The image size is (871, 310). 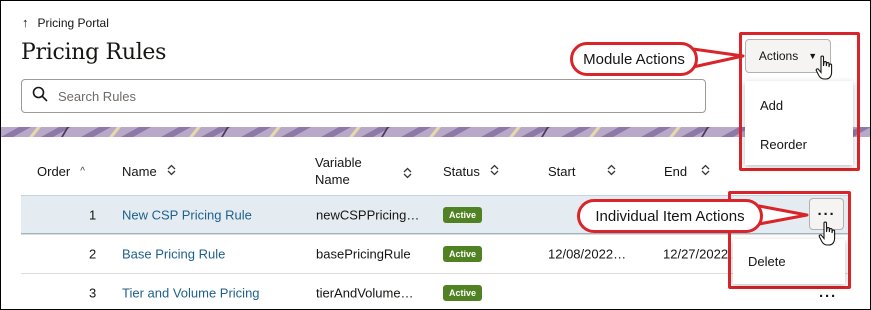 I want to click on column-label-order: Order, so click(x=54, y=171).